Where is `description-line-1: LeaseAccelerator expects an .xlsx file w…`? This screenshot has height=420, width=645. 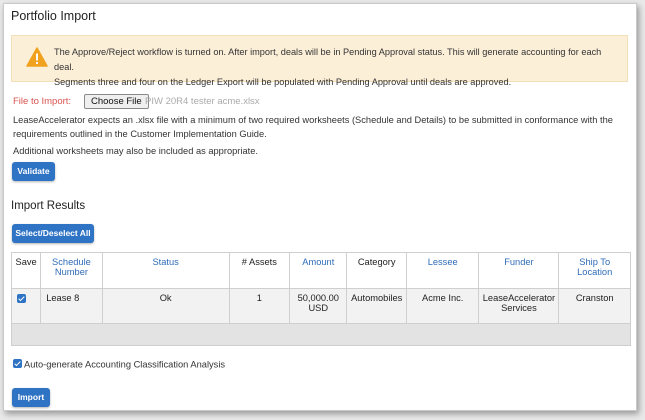
description-line-1: LeaseAccelerator expects an .xlsx file w… is located at coordinates (313, 120).